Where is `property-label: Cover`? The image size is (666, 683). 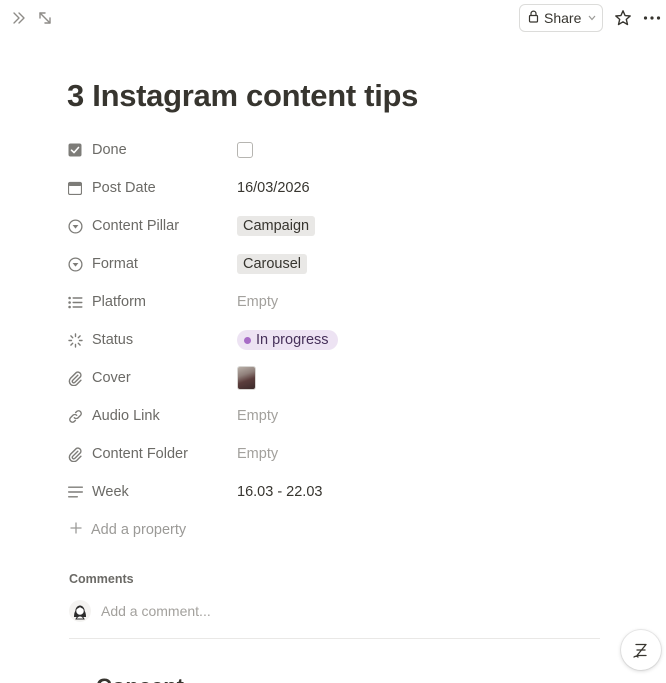 property-label: Cover is located at coordinates (111, 378).